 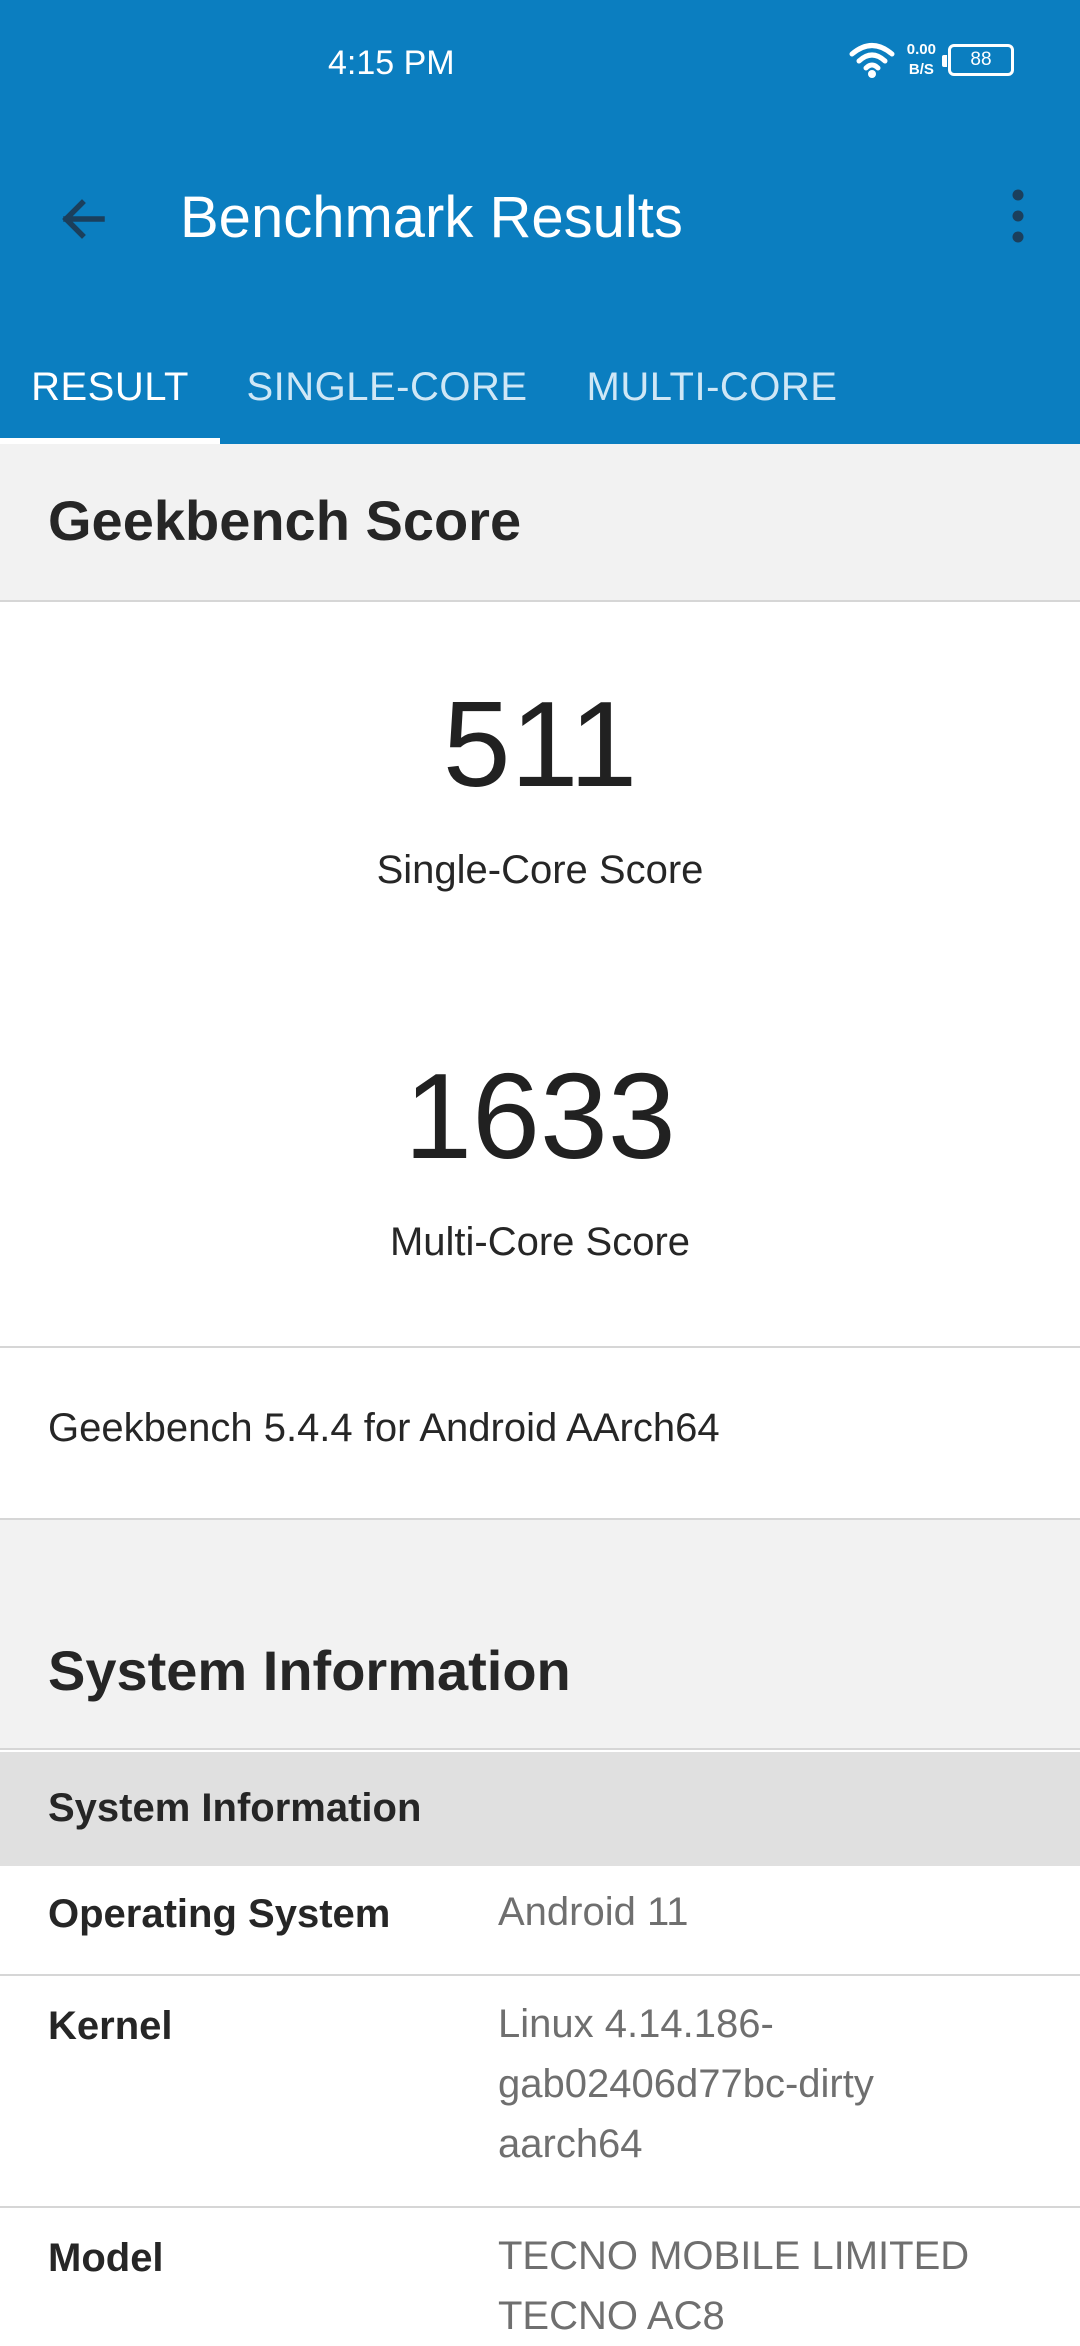 What do you see at coordinates (712, 387) in the screenshot?
I see `tab-multi-core: MULTI-CORE` at bounding box center [712, 387].